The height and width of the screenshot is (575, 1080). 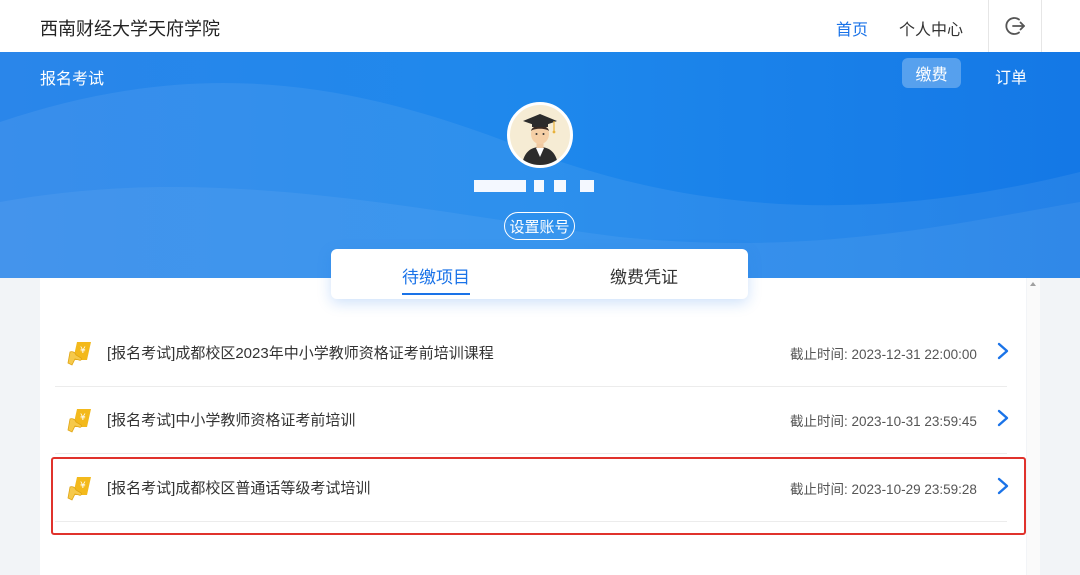 I want to click on scrollbar, so click(x=1033, y=426).